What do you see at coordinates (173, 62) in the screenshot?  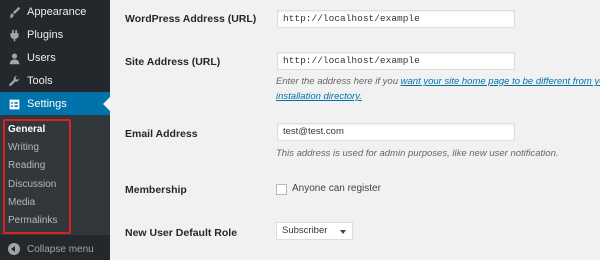 I see `site-address-label: Site Address (URL)` at bounding box center [173, 62].